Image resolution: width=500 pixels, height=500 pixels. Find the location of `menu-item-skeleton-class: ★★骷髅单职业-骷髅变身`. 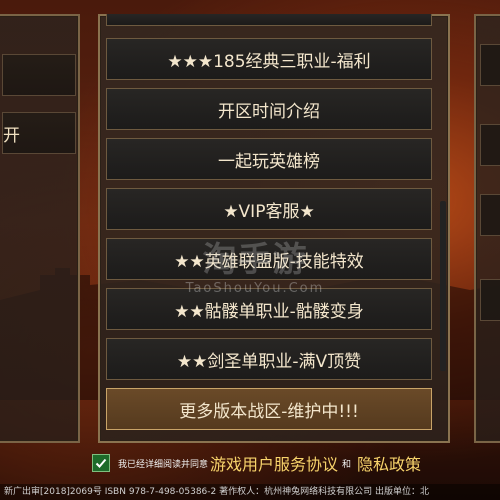

menu-item-skeleton-class: ★★骷髅单职业-骷髅变身 is located at coordinates (269, 309).